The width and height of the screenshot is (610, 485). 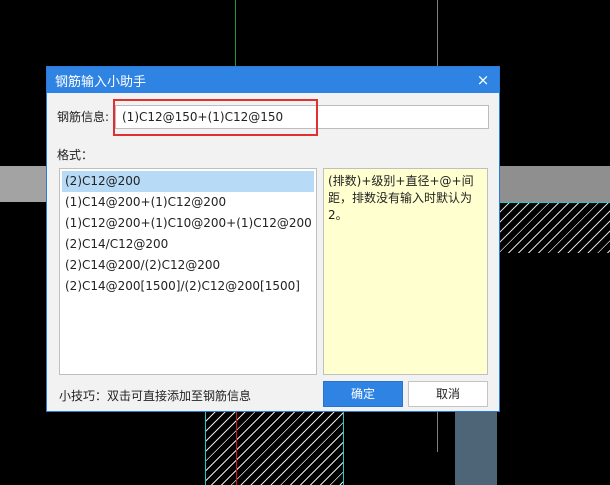 I want to click on tip-text: 小技巧：双击可直接添加至钢筋信息, so click(x=155, y=396).